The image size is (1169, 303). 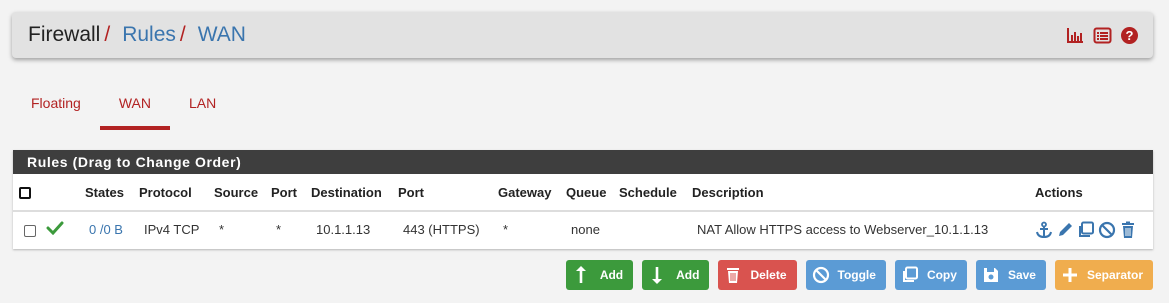 What do you see at coordinates (657, 275) in the screenshot?
I see `arrow-down-icon` at bounding box center [657, 275].